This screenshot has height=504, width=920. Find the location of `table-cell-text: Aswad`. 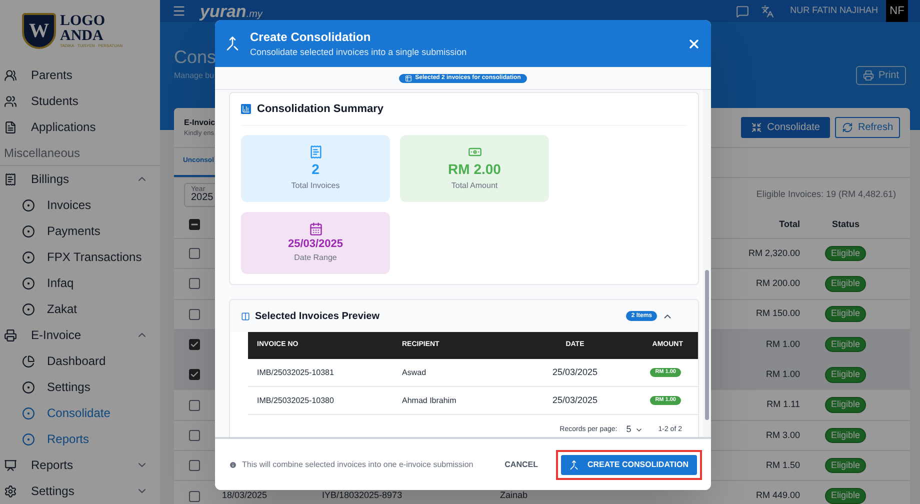

table-cell-text: Aswad is located at coordinates (414, 372).